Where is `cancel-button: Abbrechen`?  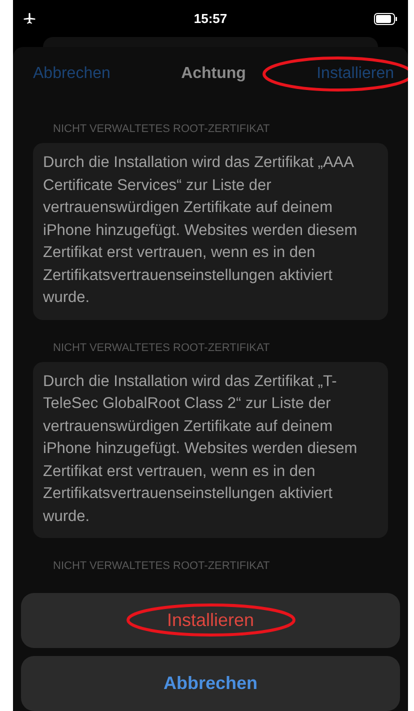 cancel-button: Abbrechen is located at coordinates (210, 683).